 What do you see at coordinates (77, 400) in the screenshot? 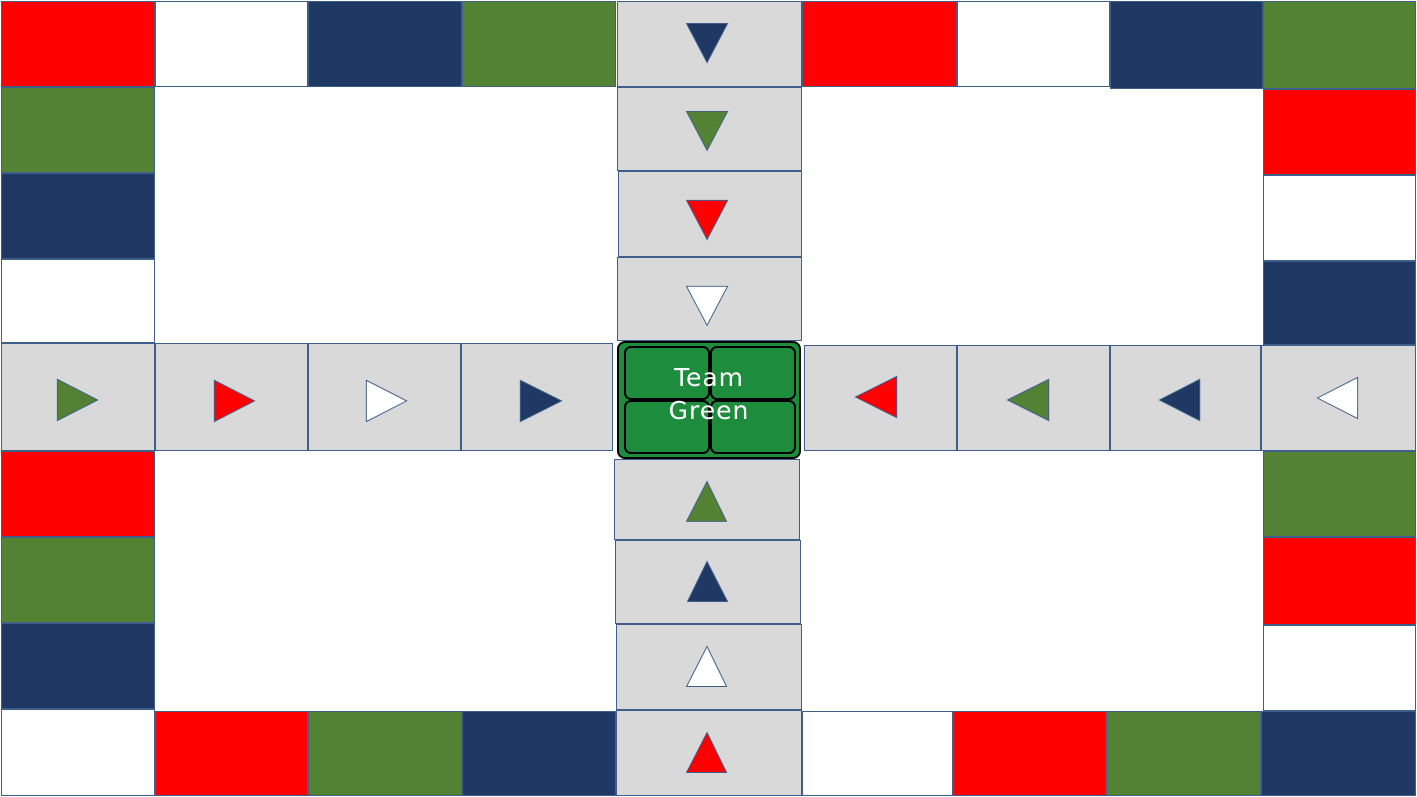
I see `arrow-right-green-icon` at bounding box center [77, 400].